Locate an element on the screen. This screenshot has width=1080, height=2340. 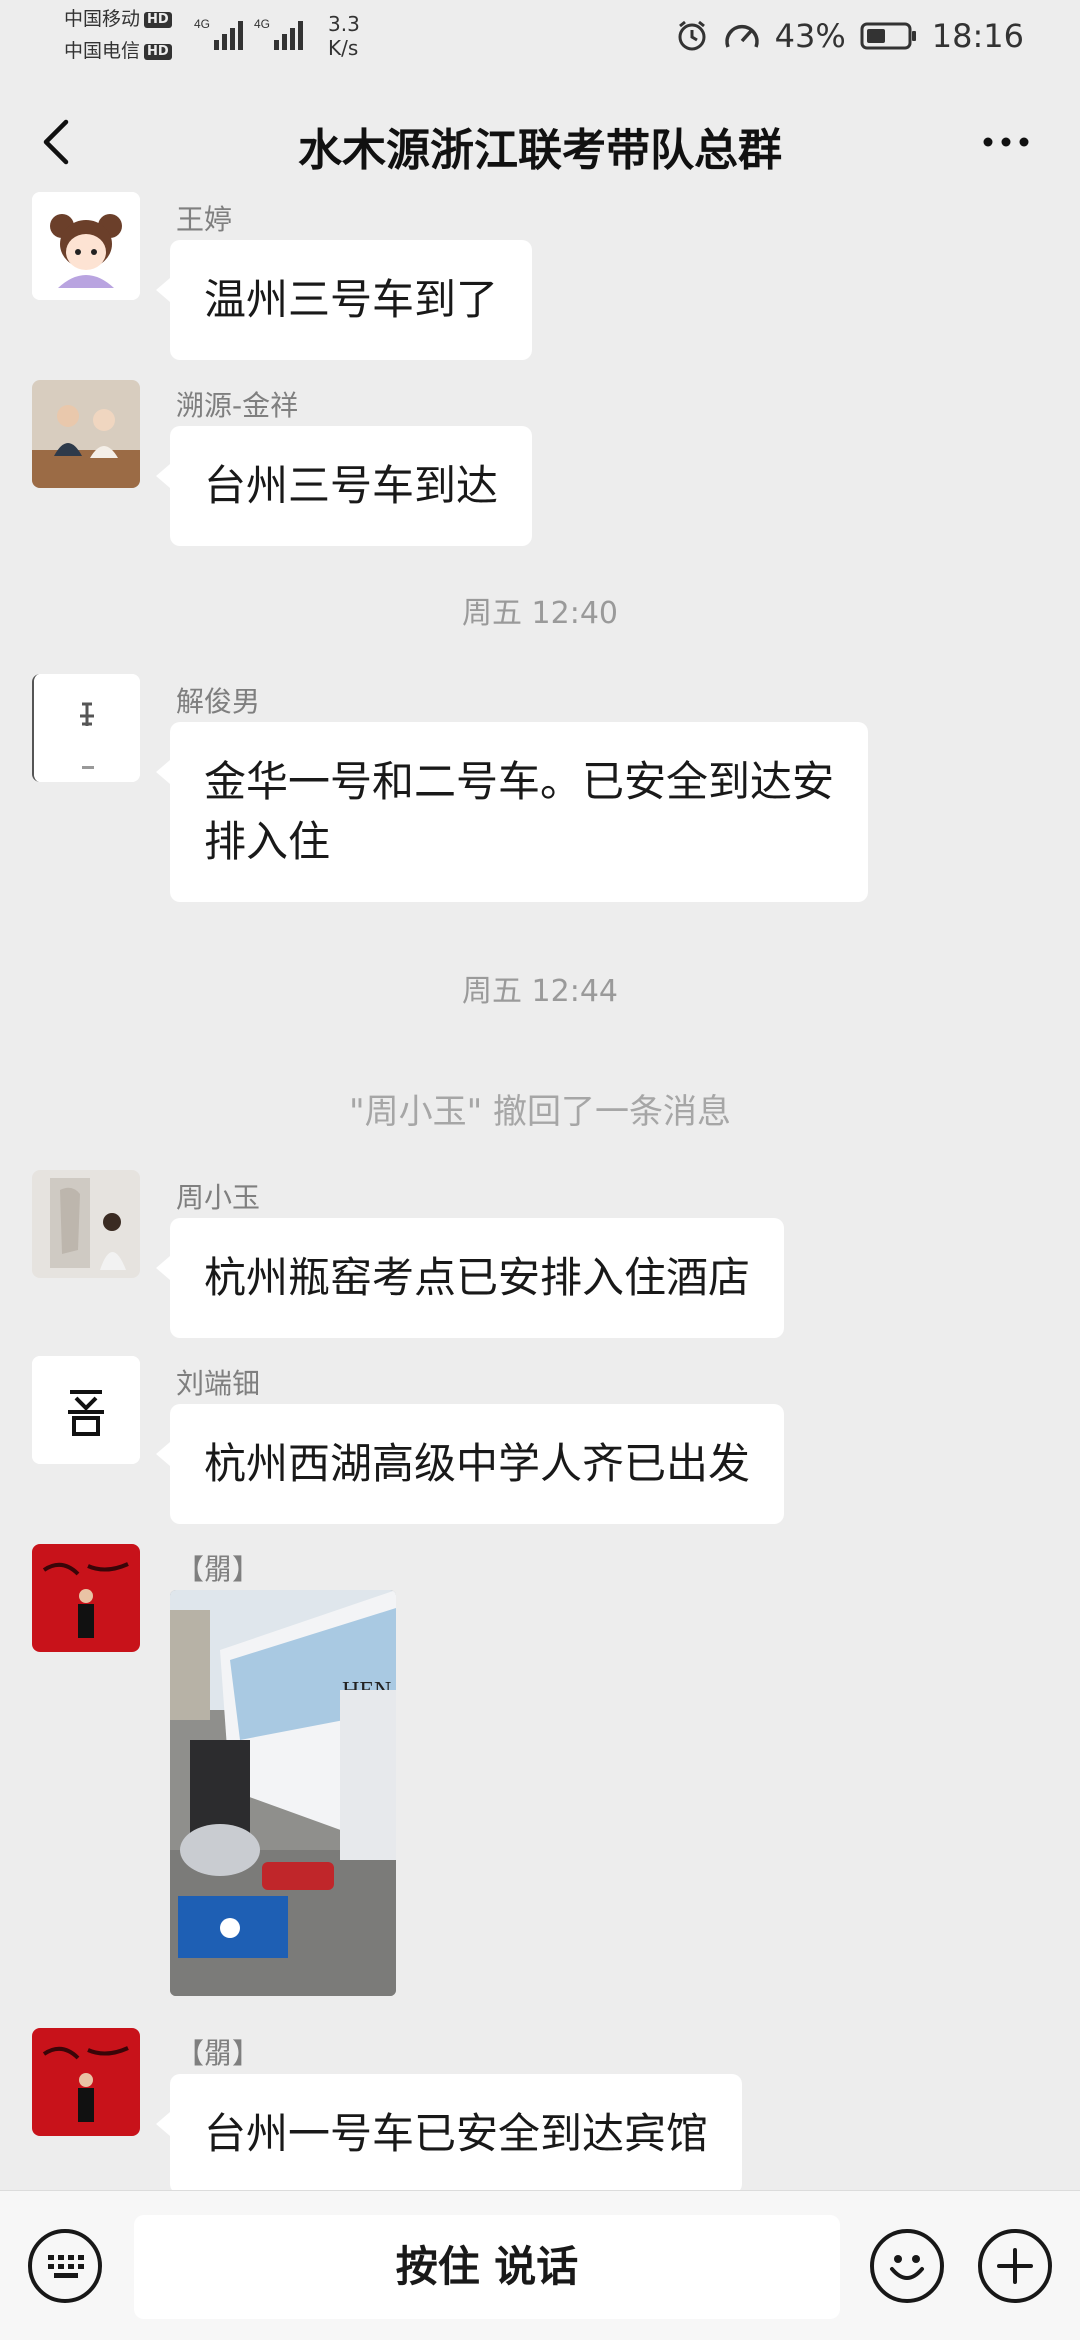
message-bubble: 金华一号和二号车。已安全到达安 排入住 is located at coordinates (512, 812).